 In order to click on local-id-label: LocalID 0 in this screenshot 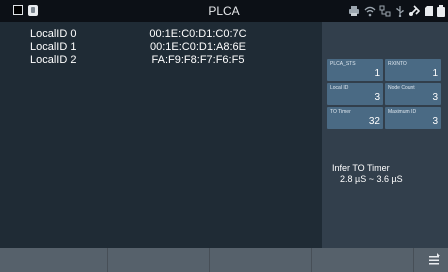, I will do `click(53, 34)`.